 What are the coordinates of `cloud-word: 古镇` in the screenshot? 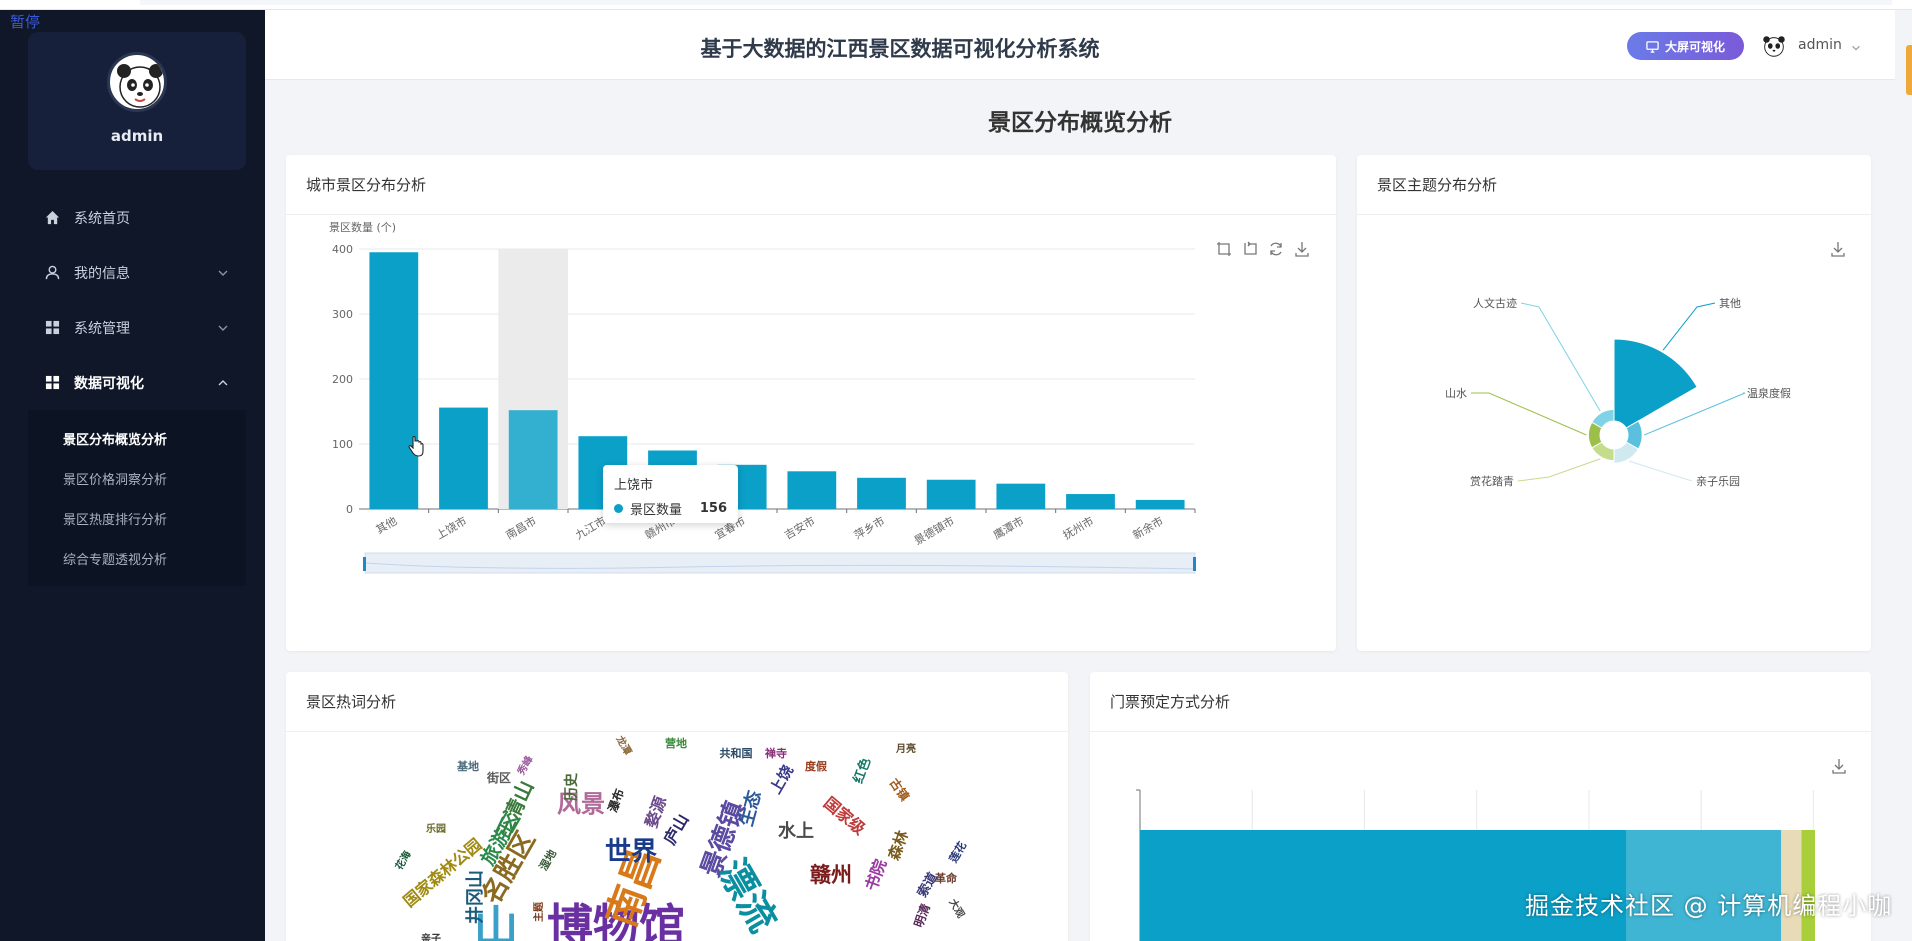 It's located at (900, 789).